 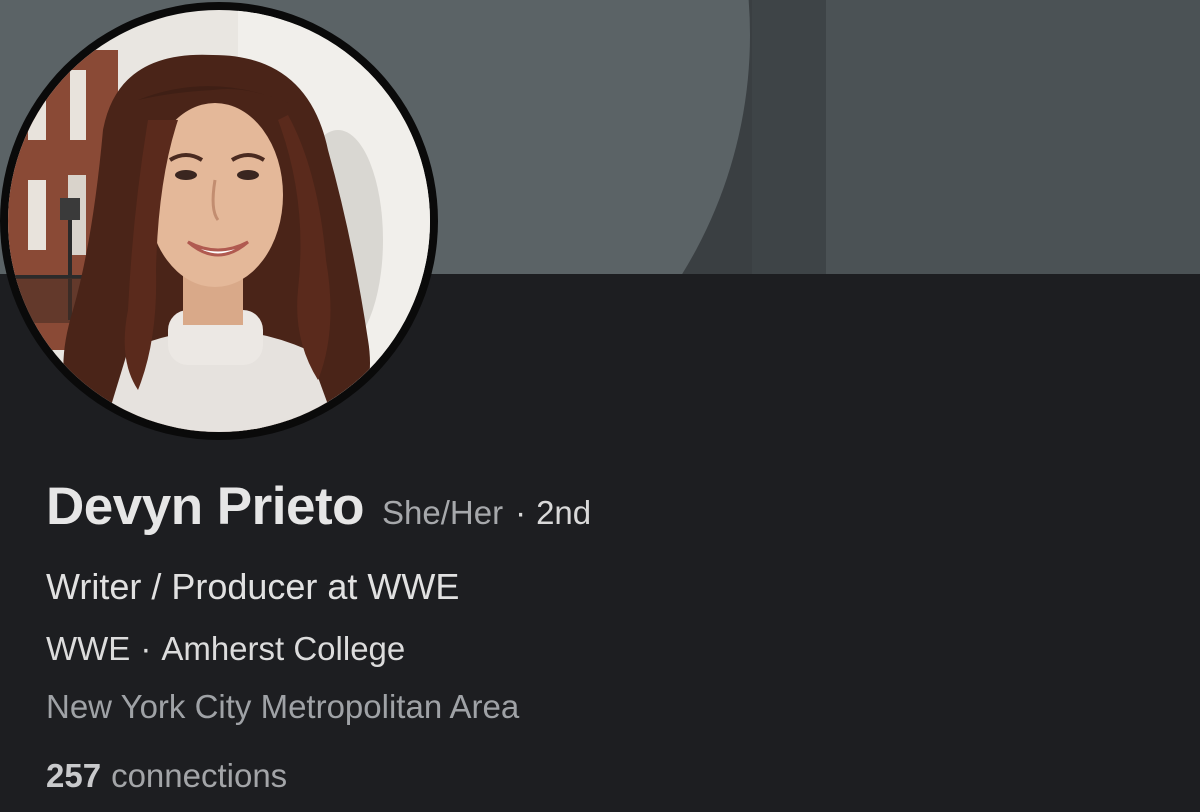 What do you see at coordinates (1013, 137) in the screenshot?
I see `banner-right-panel` at bounding box center [1013, 137].